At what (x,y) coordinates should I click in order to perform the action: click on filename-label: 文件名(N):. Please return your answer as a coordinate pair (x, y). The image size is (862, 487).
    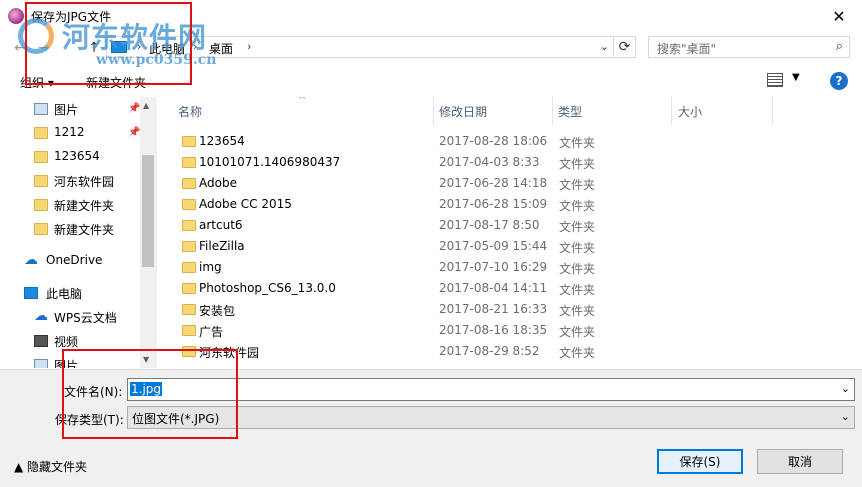
    Looking at the image, I should click on (93, 392).